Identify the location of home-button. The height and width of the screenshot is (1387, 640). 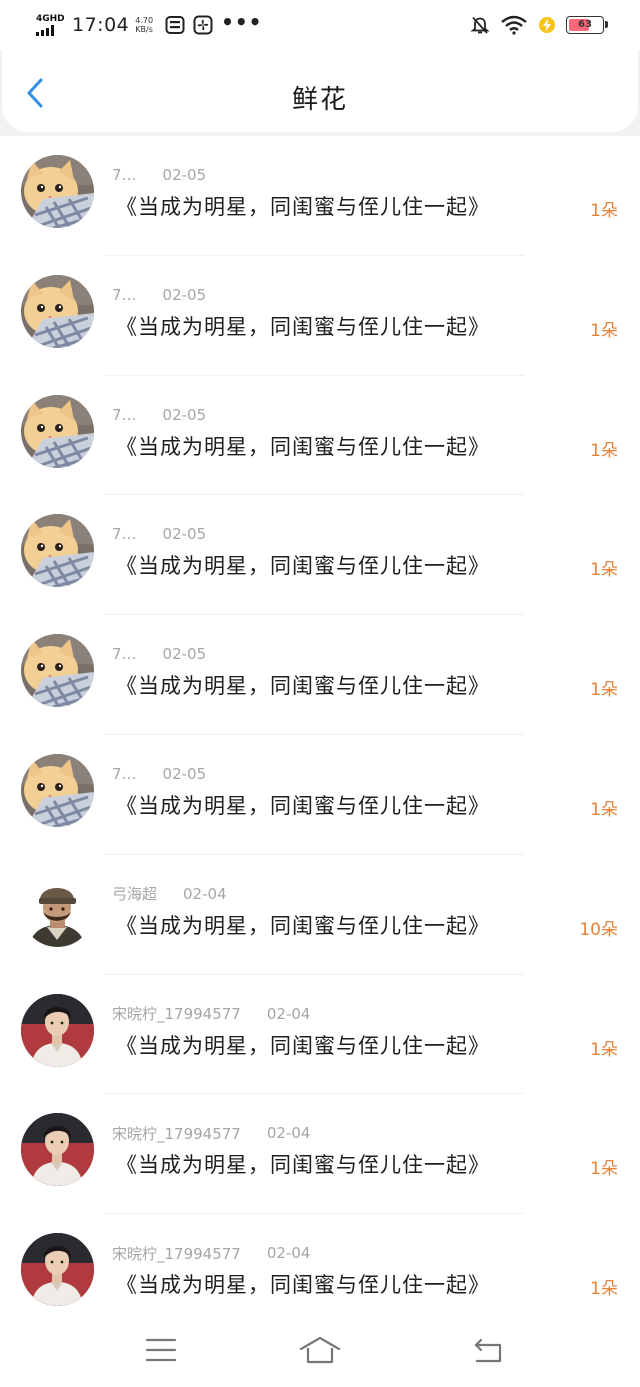
(320, 1350).